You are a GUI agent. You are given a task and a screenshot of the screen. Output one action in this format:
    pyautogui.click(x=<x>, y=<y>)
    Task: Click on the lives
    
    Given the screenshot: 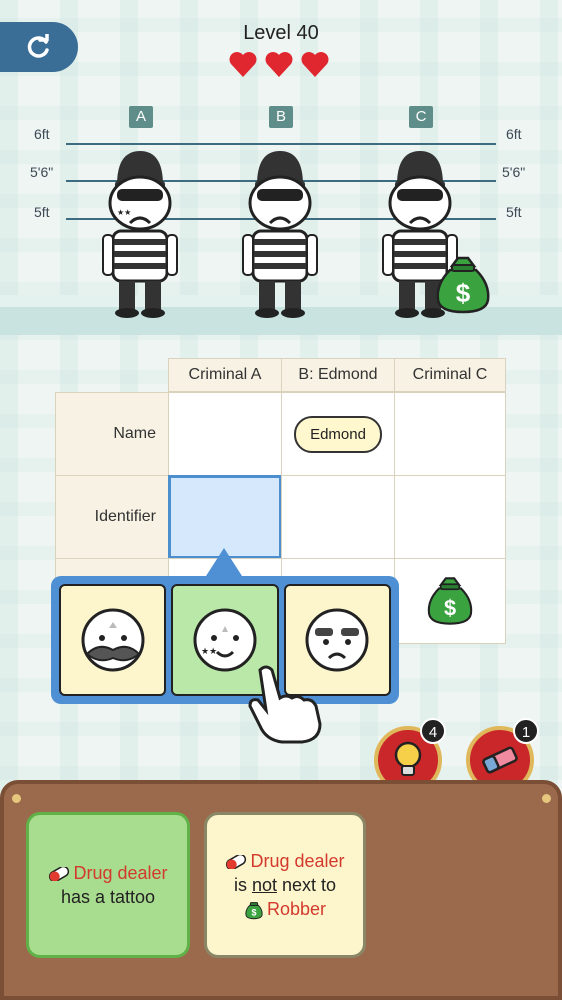 What is the action you would take?
    pyautogui.click(x=279, y=64)
    